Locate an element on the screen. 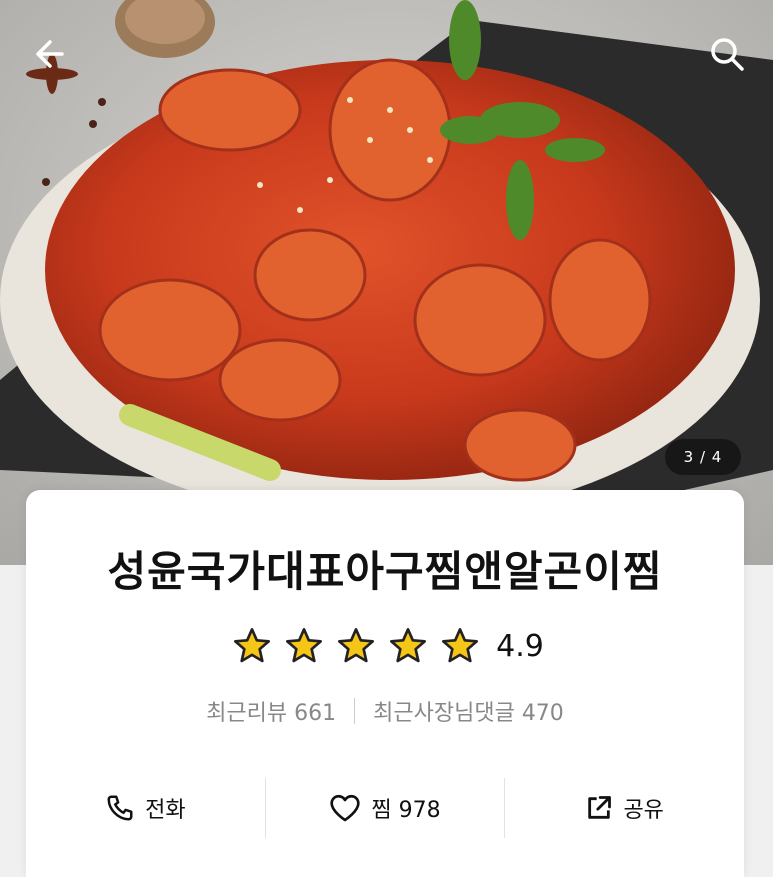  share-label: 공유 is located at coordinates (643, 810).